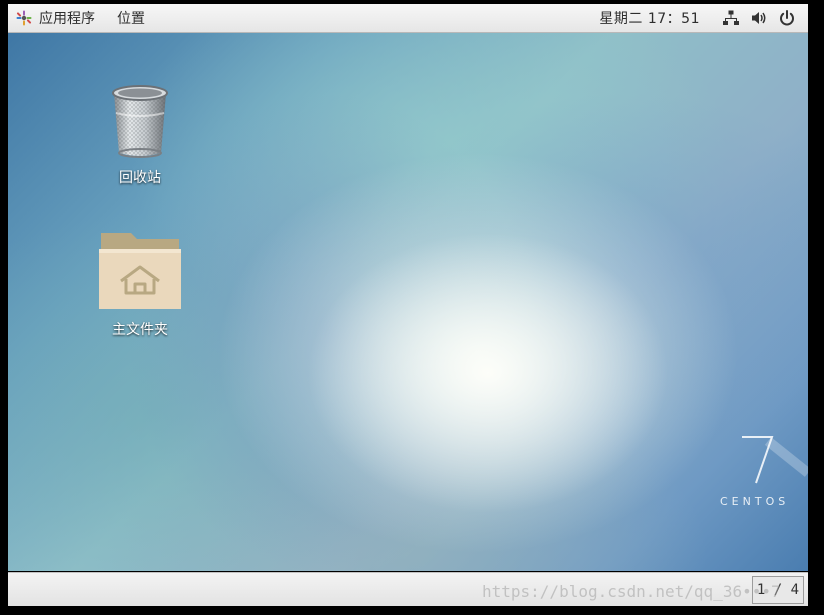 Image resolution: width=824 pixels, height=615 pixels. What do you see at coordinates (24, 18) in the screenshot?
I see `gnome-foot-icon` at bounding box center [24, 18].